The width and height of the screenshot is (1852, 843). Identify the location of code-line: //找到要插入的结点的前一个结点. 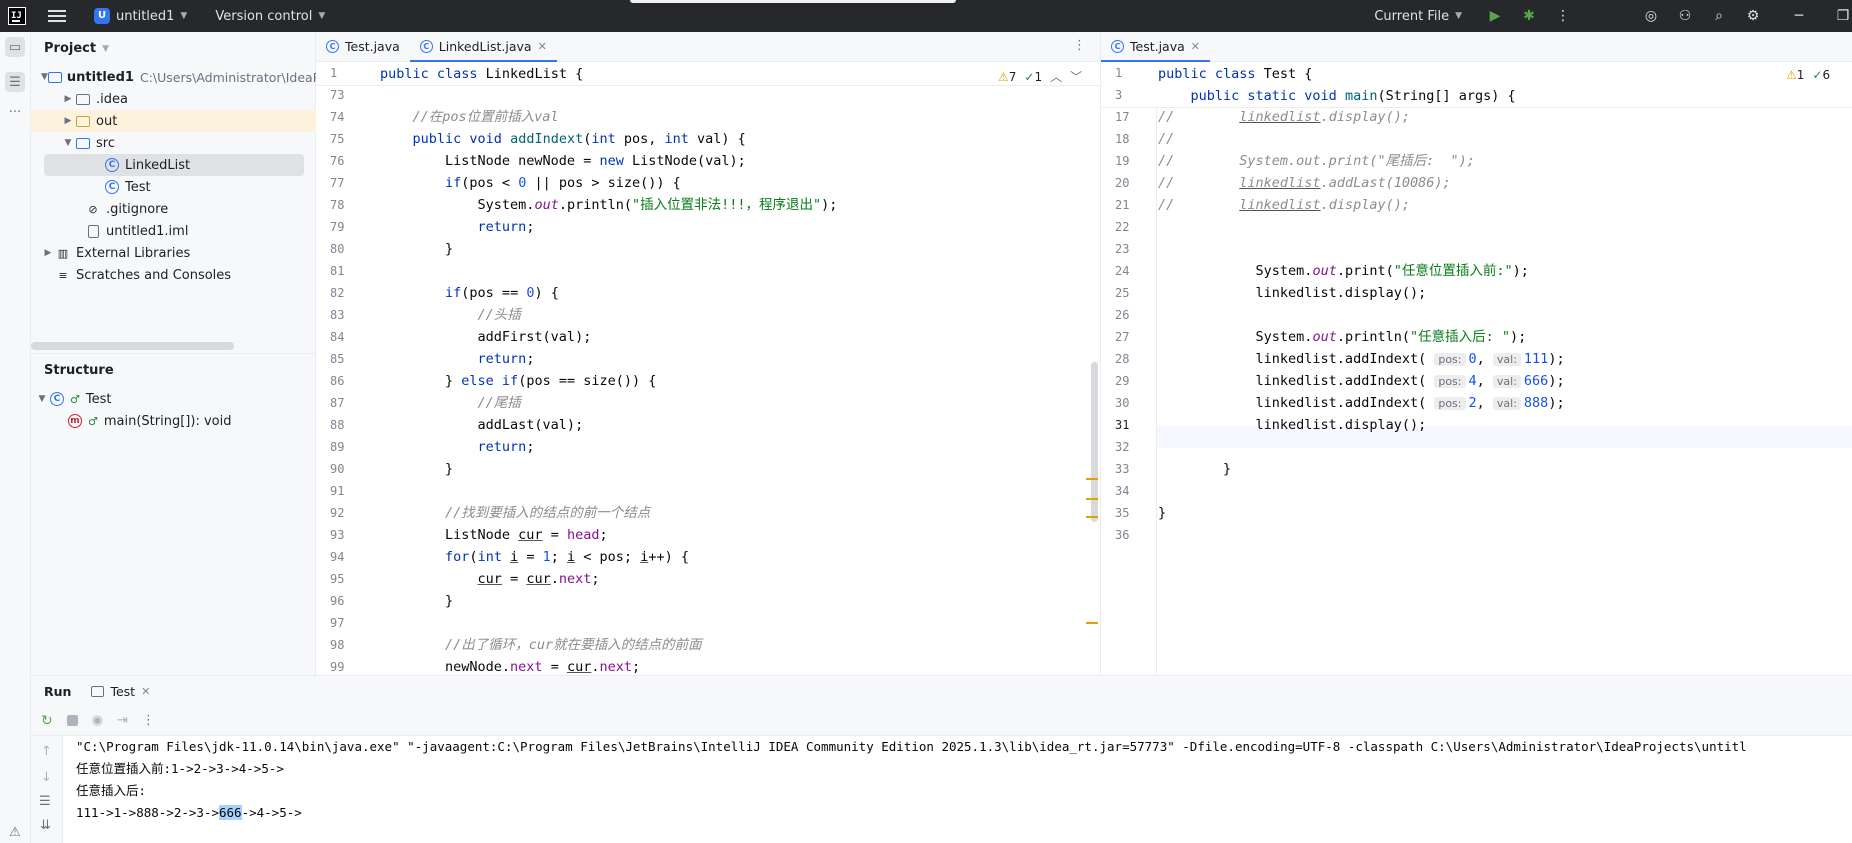
(548, 513).